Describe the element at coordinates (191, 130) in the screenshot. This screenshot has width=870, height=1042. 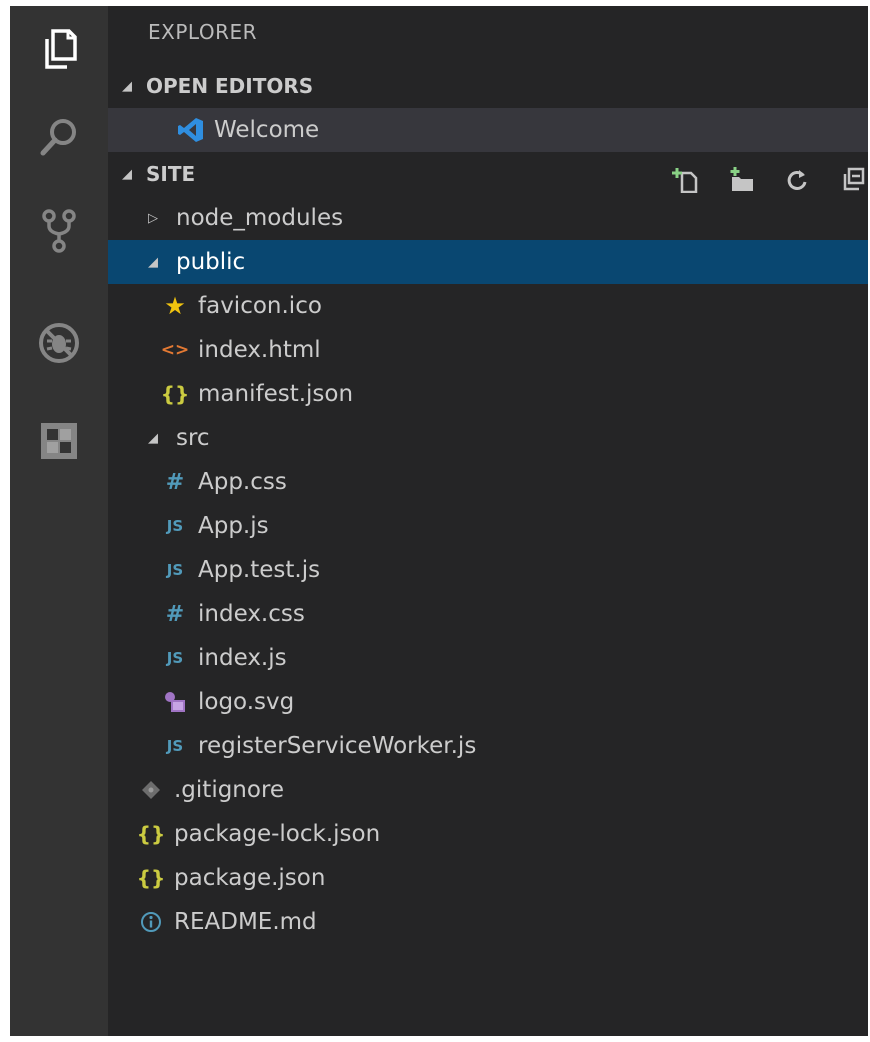
I see `vscode-logo-icon` at that location.